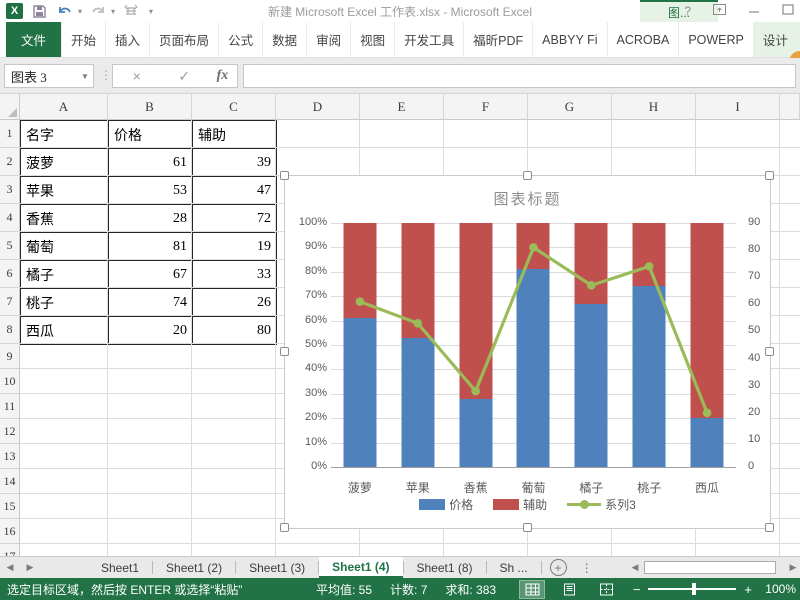  Describe the element at coordinates (570, 39) in the screenshot. I see `tab-10: ABBYY Fi` at that location.